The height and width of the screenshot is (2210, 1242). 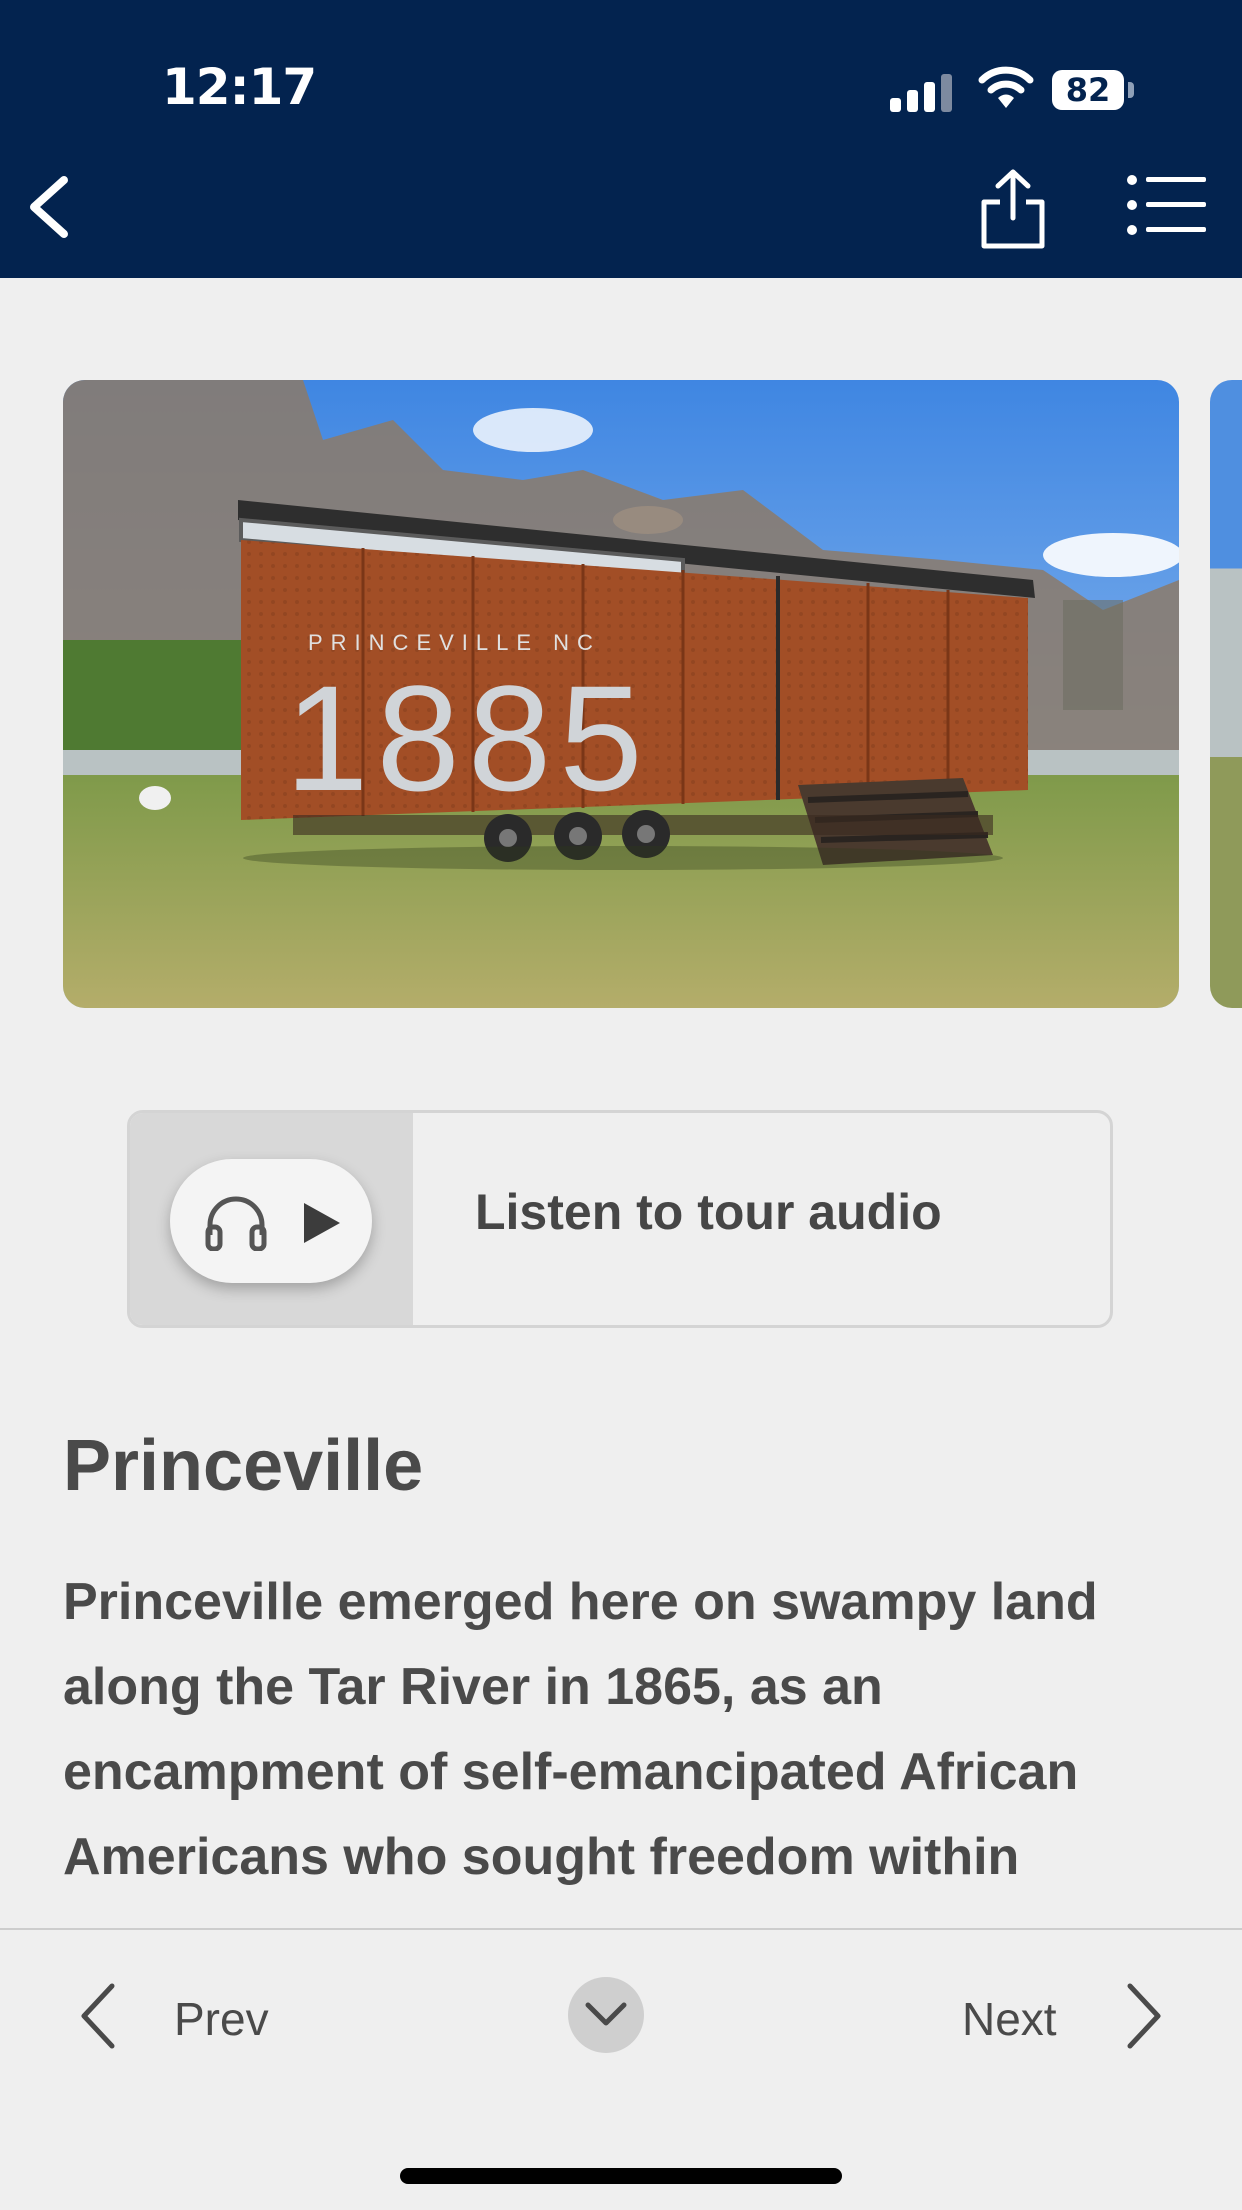 What do you see at coordinates (1226, 694) in the screenshot?
I see `next-photo-preview` at bounding box center [1226, 694].